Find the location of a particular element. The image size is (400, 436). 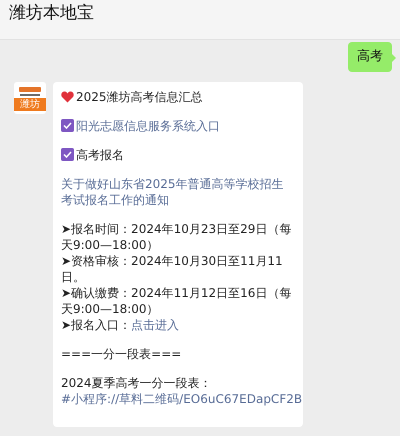

chat-title: 潍坊本地宝 is located at coordinates (51, 13).